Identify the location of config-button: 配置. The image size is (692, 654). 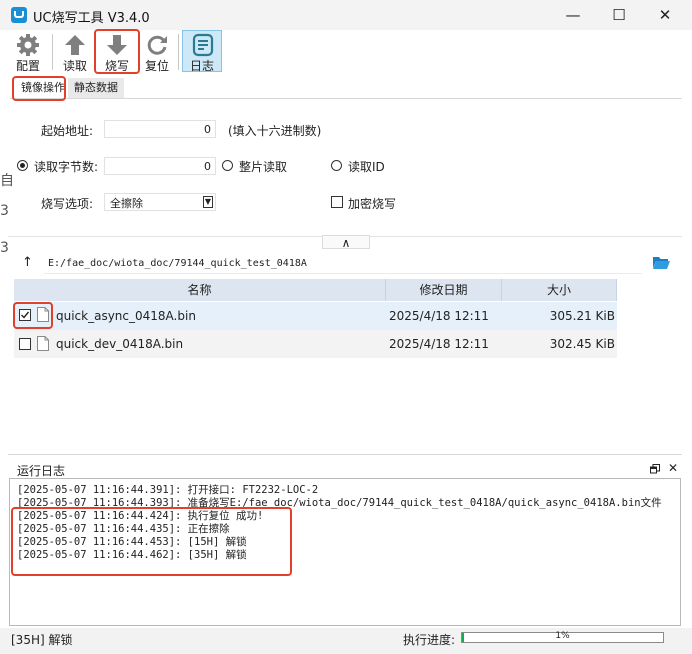
(28, 52).